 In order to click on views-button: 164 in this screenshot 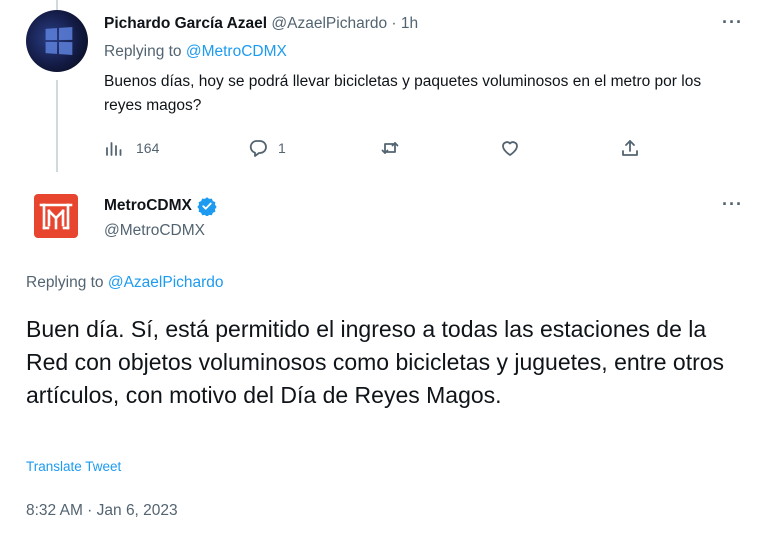, I will do `click(131, 148)`.